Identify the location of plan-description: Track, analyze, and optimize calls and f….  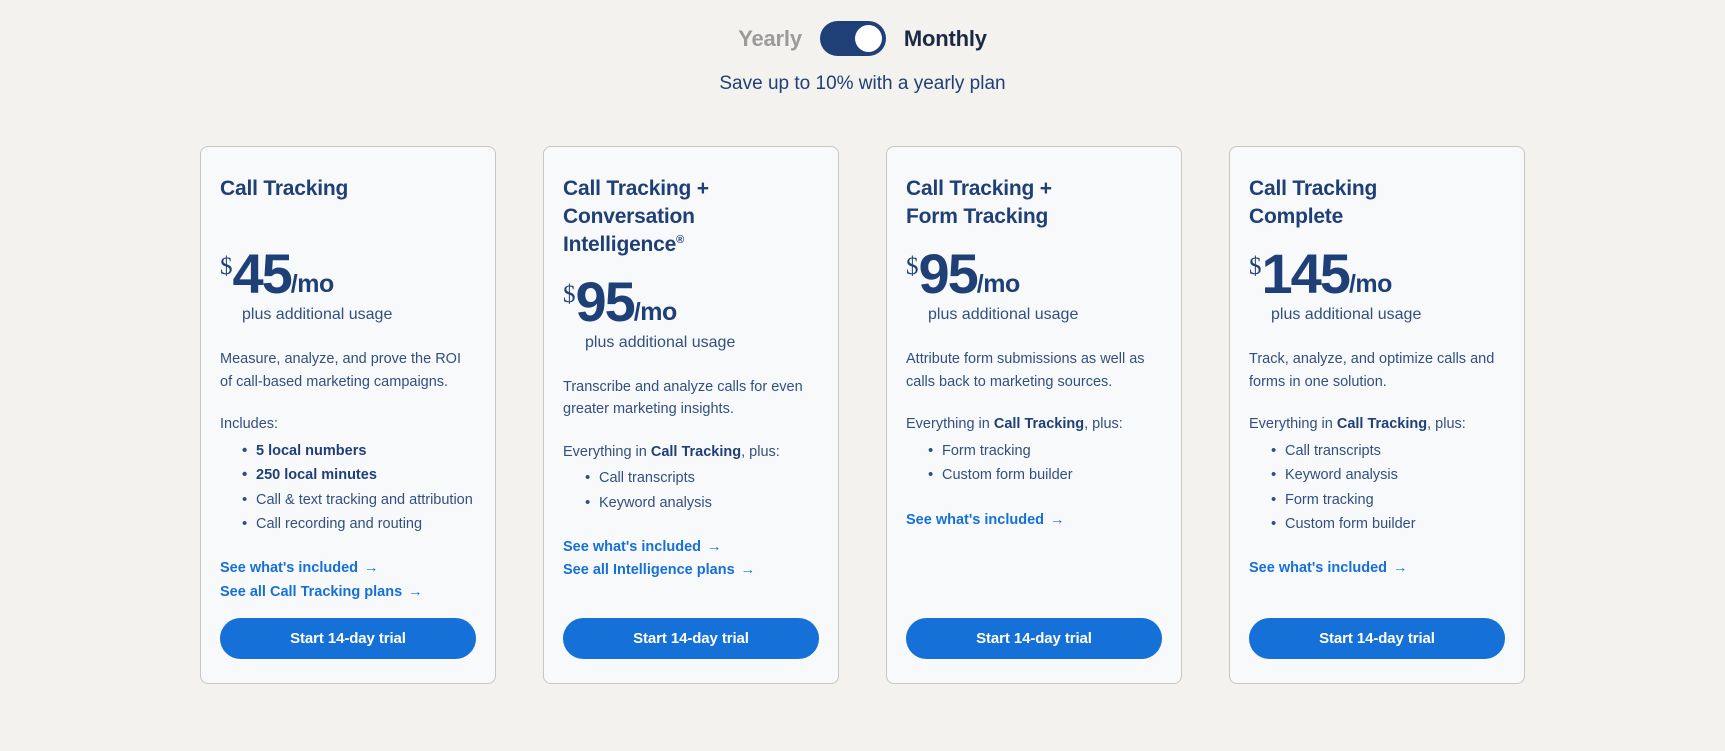
(1372, 370).